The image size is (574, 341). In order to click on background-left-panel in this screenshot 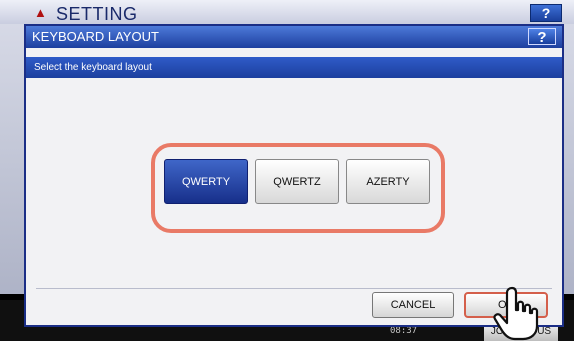, I will do `click(12, 159)`.